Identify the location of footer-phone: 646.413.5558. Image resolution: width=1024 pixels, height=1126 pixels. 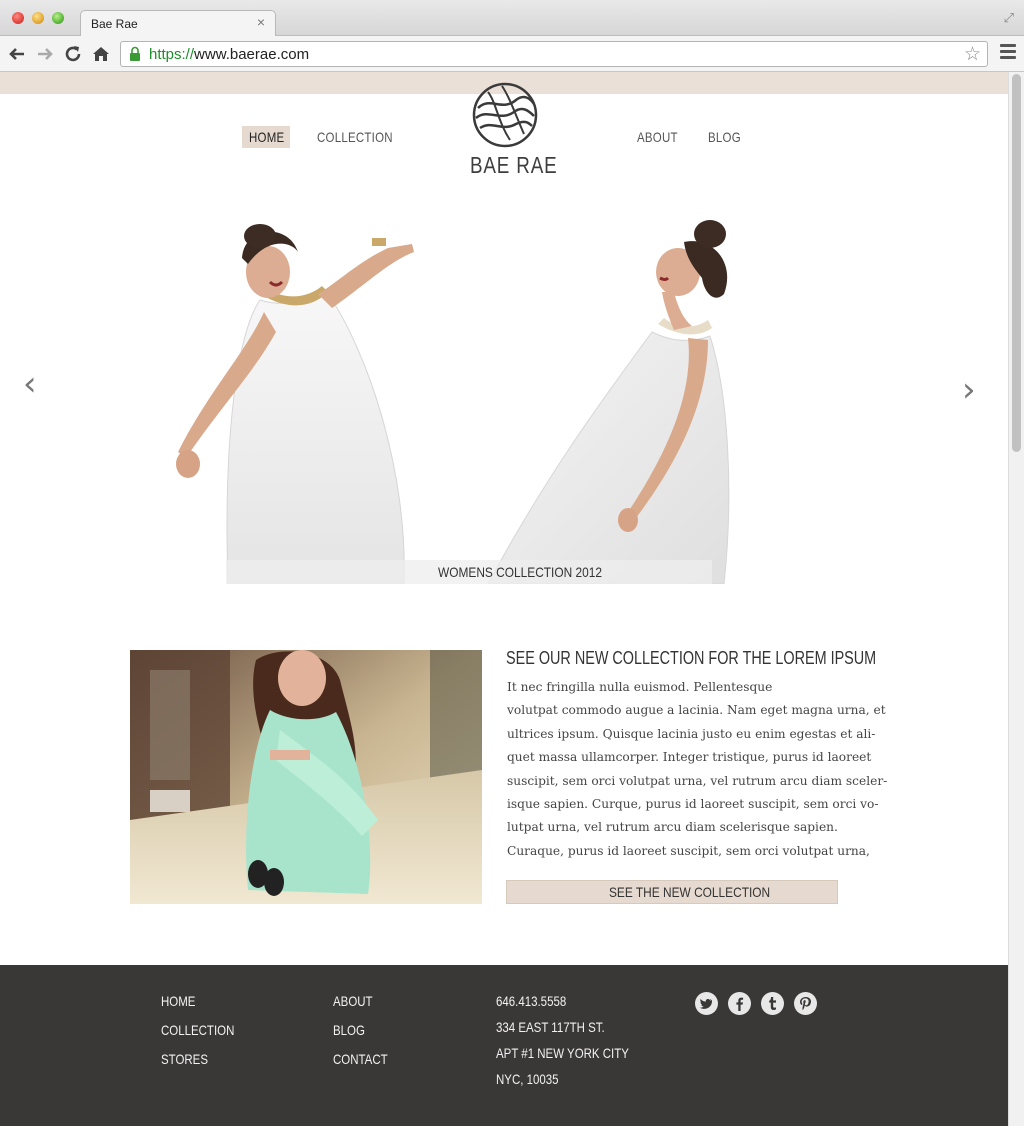
(531, 1001).